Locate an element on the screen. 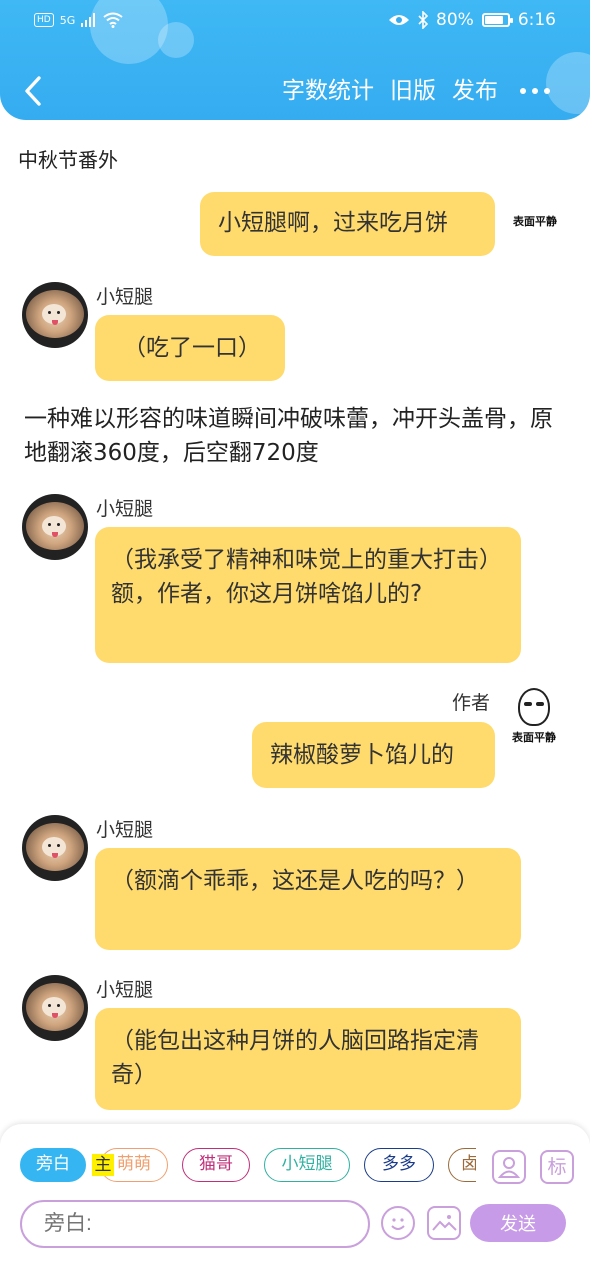 The height and width of the screenshot is (1280, 590). character-button is located at coordinates (509, 1167).